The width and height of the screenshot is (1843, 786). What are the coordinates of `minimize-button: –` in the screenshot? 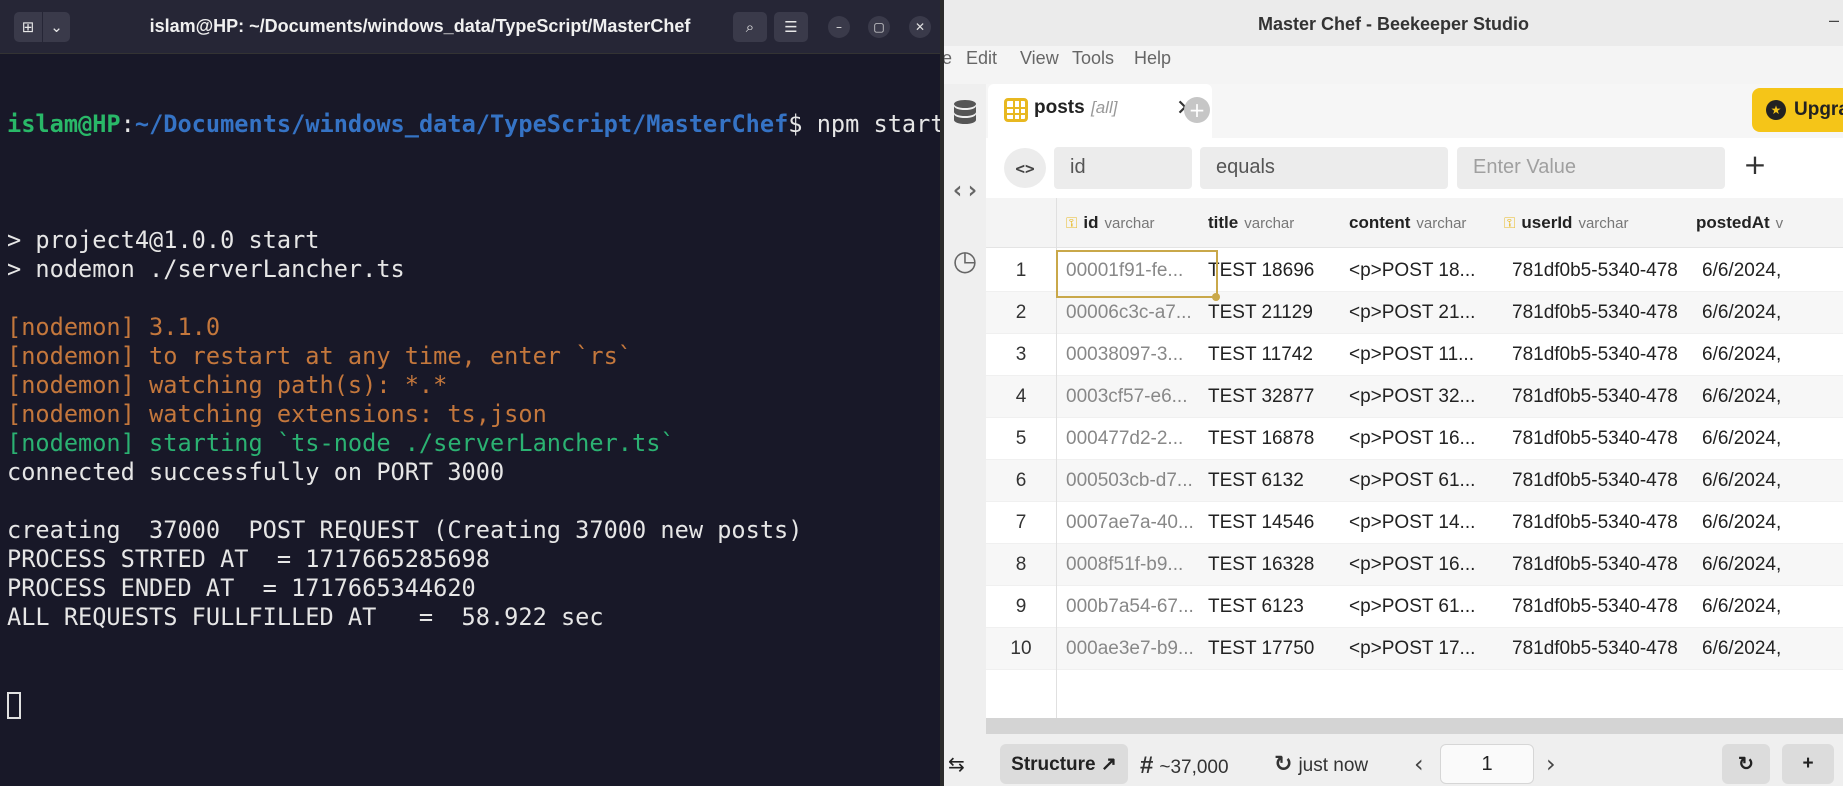 It's located at (839, 27).